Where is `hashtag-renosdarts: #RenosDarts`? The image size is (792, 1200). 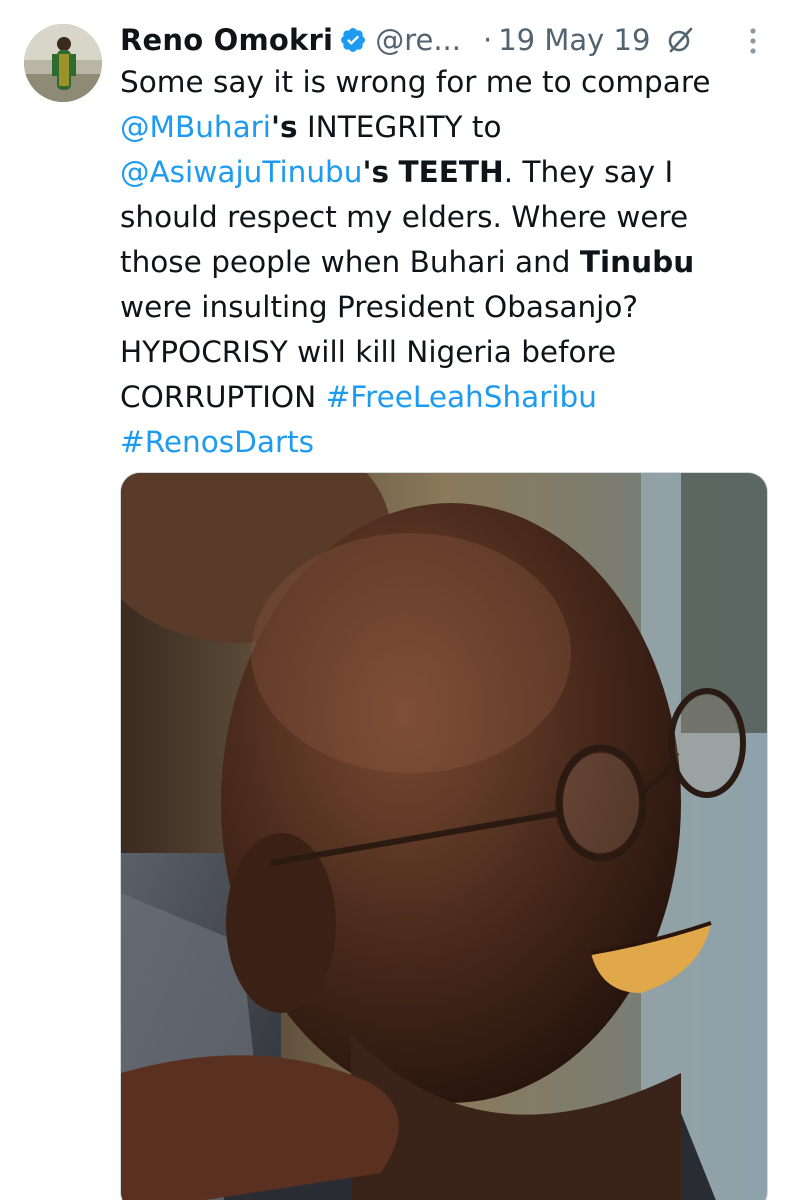
hashtag-renosdarts: #RenosDarts is located at coordinates (217, 442).